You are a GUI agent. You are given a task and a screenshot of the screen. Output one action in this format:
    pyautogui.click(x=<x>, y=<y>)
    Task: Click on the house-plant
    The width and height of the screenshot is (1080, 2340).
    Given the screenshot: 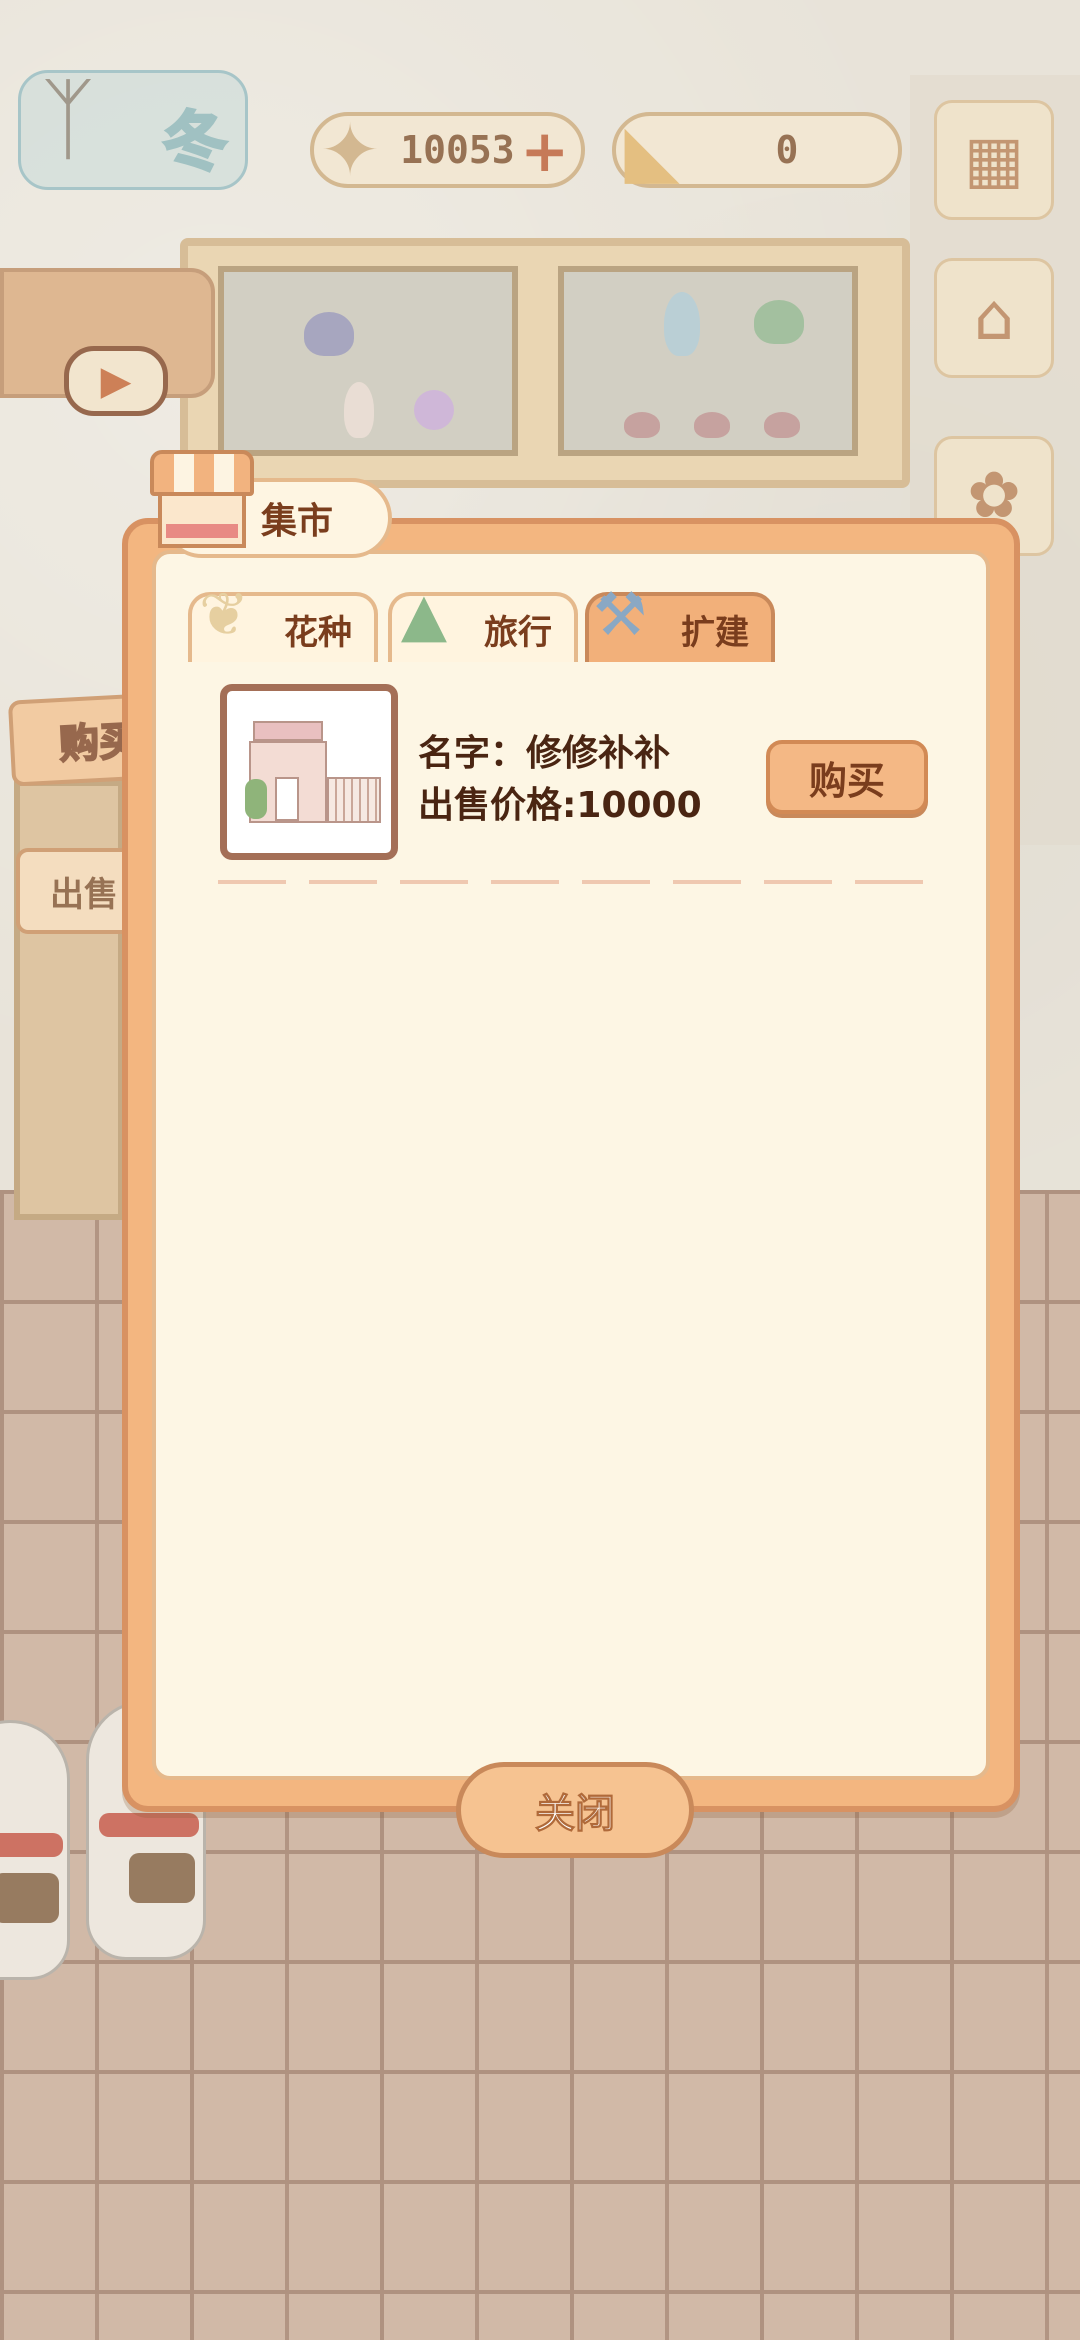 What is the action you would take?
    pyautogui.click(x=256, y=799)
    